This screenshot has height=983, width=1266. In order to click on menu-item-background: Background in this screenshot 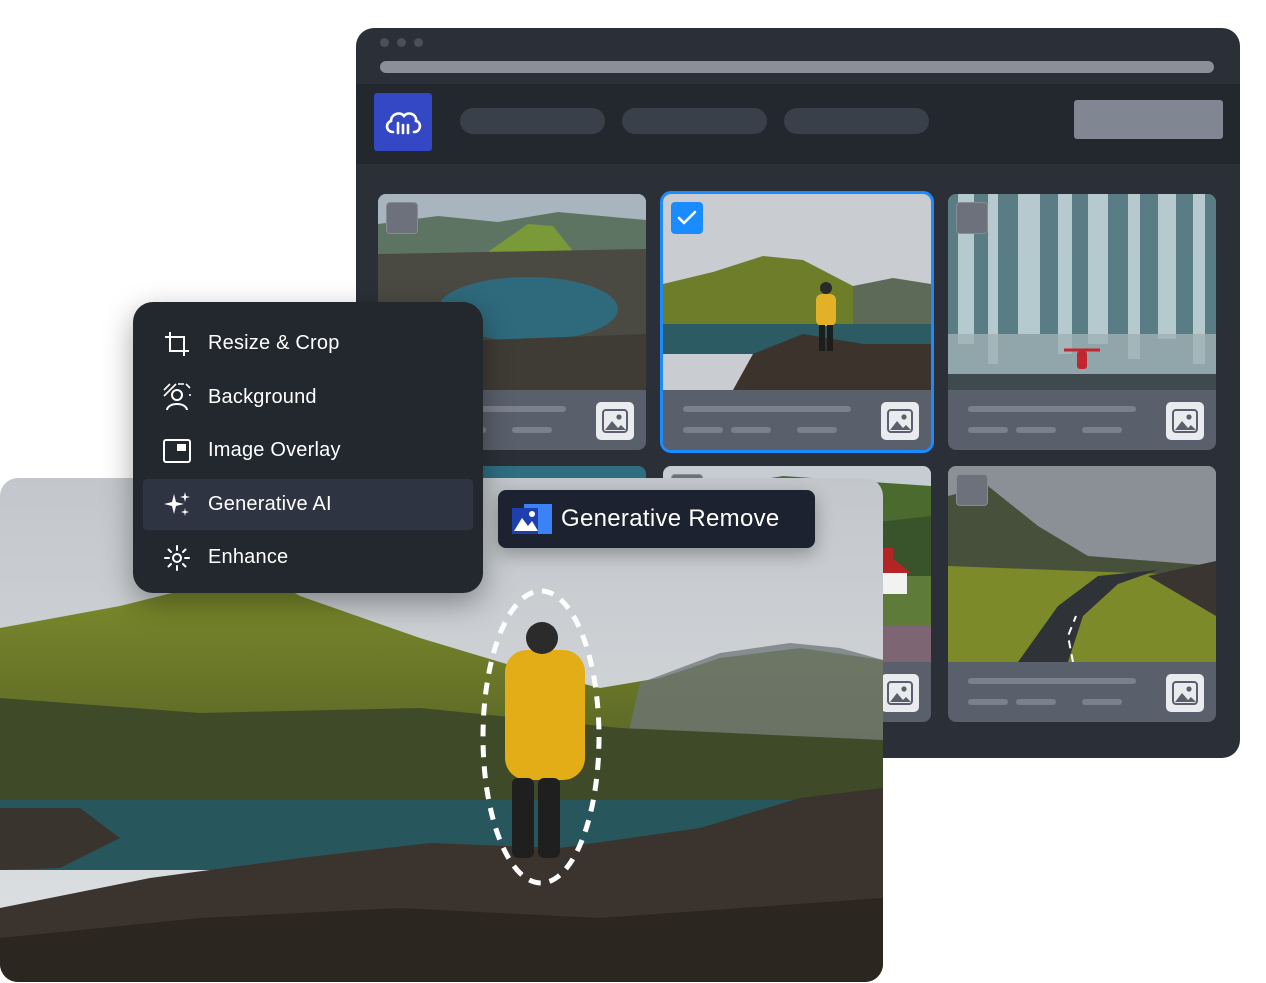, I will do `click(308, 397)`.